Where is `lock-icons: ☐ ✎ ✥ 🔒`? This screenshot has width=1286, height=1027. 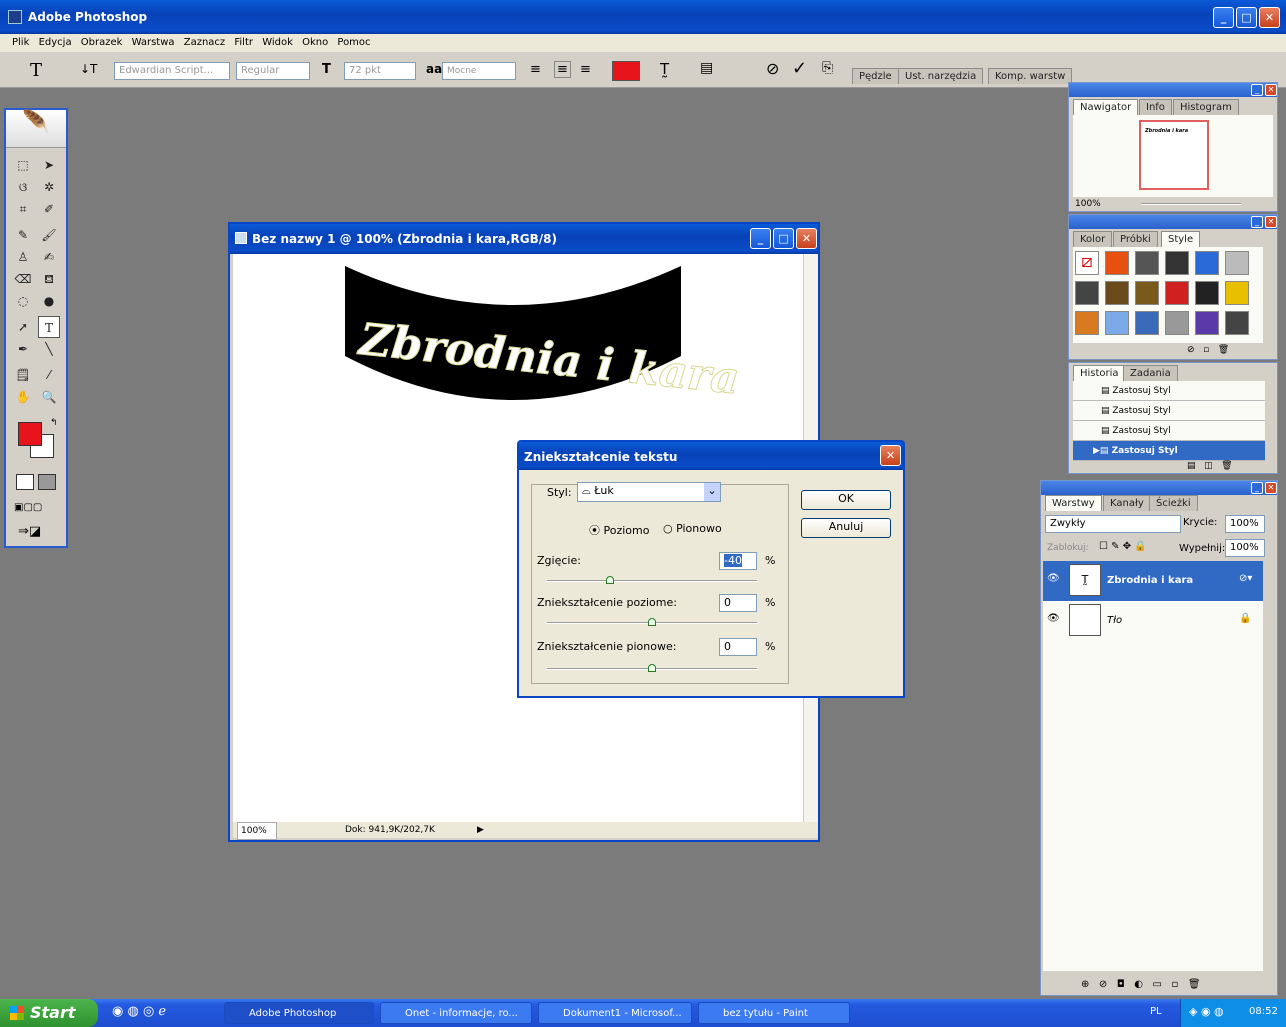 lock-icons: ☐ ✎ ✥ 🔒 is located at coordinates (1123, 546).